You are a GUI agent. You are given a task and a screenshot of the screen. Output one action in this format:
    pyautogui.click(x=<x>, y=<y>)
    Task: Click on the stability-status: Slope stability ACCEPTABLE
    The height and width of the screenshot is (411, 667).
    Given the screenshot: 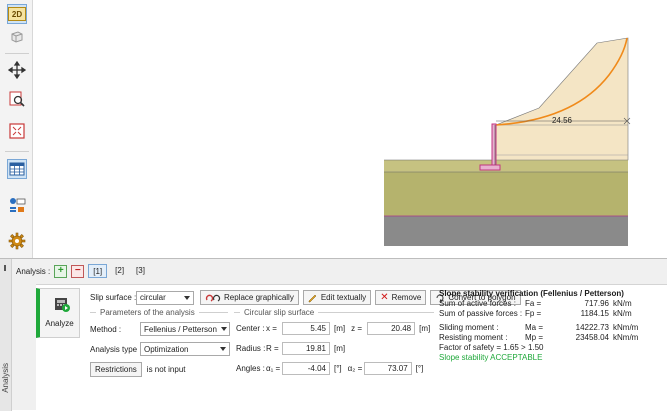 What is the action you would take?
    pyautogui.click(x=491, y=357)
    